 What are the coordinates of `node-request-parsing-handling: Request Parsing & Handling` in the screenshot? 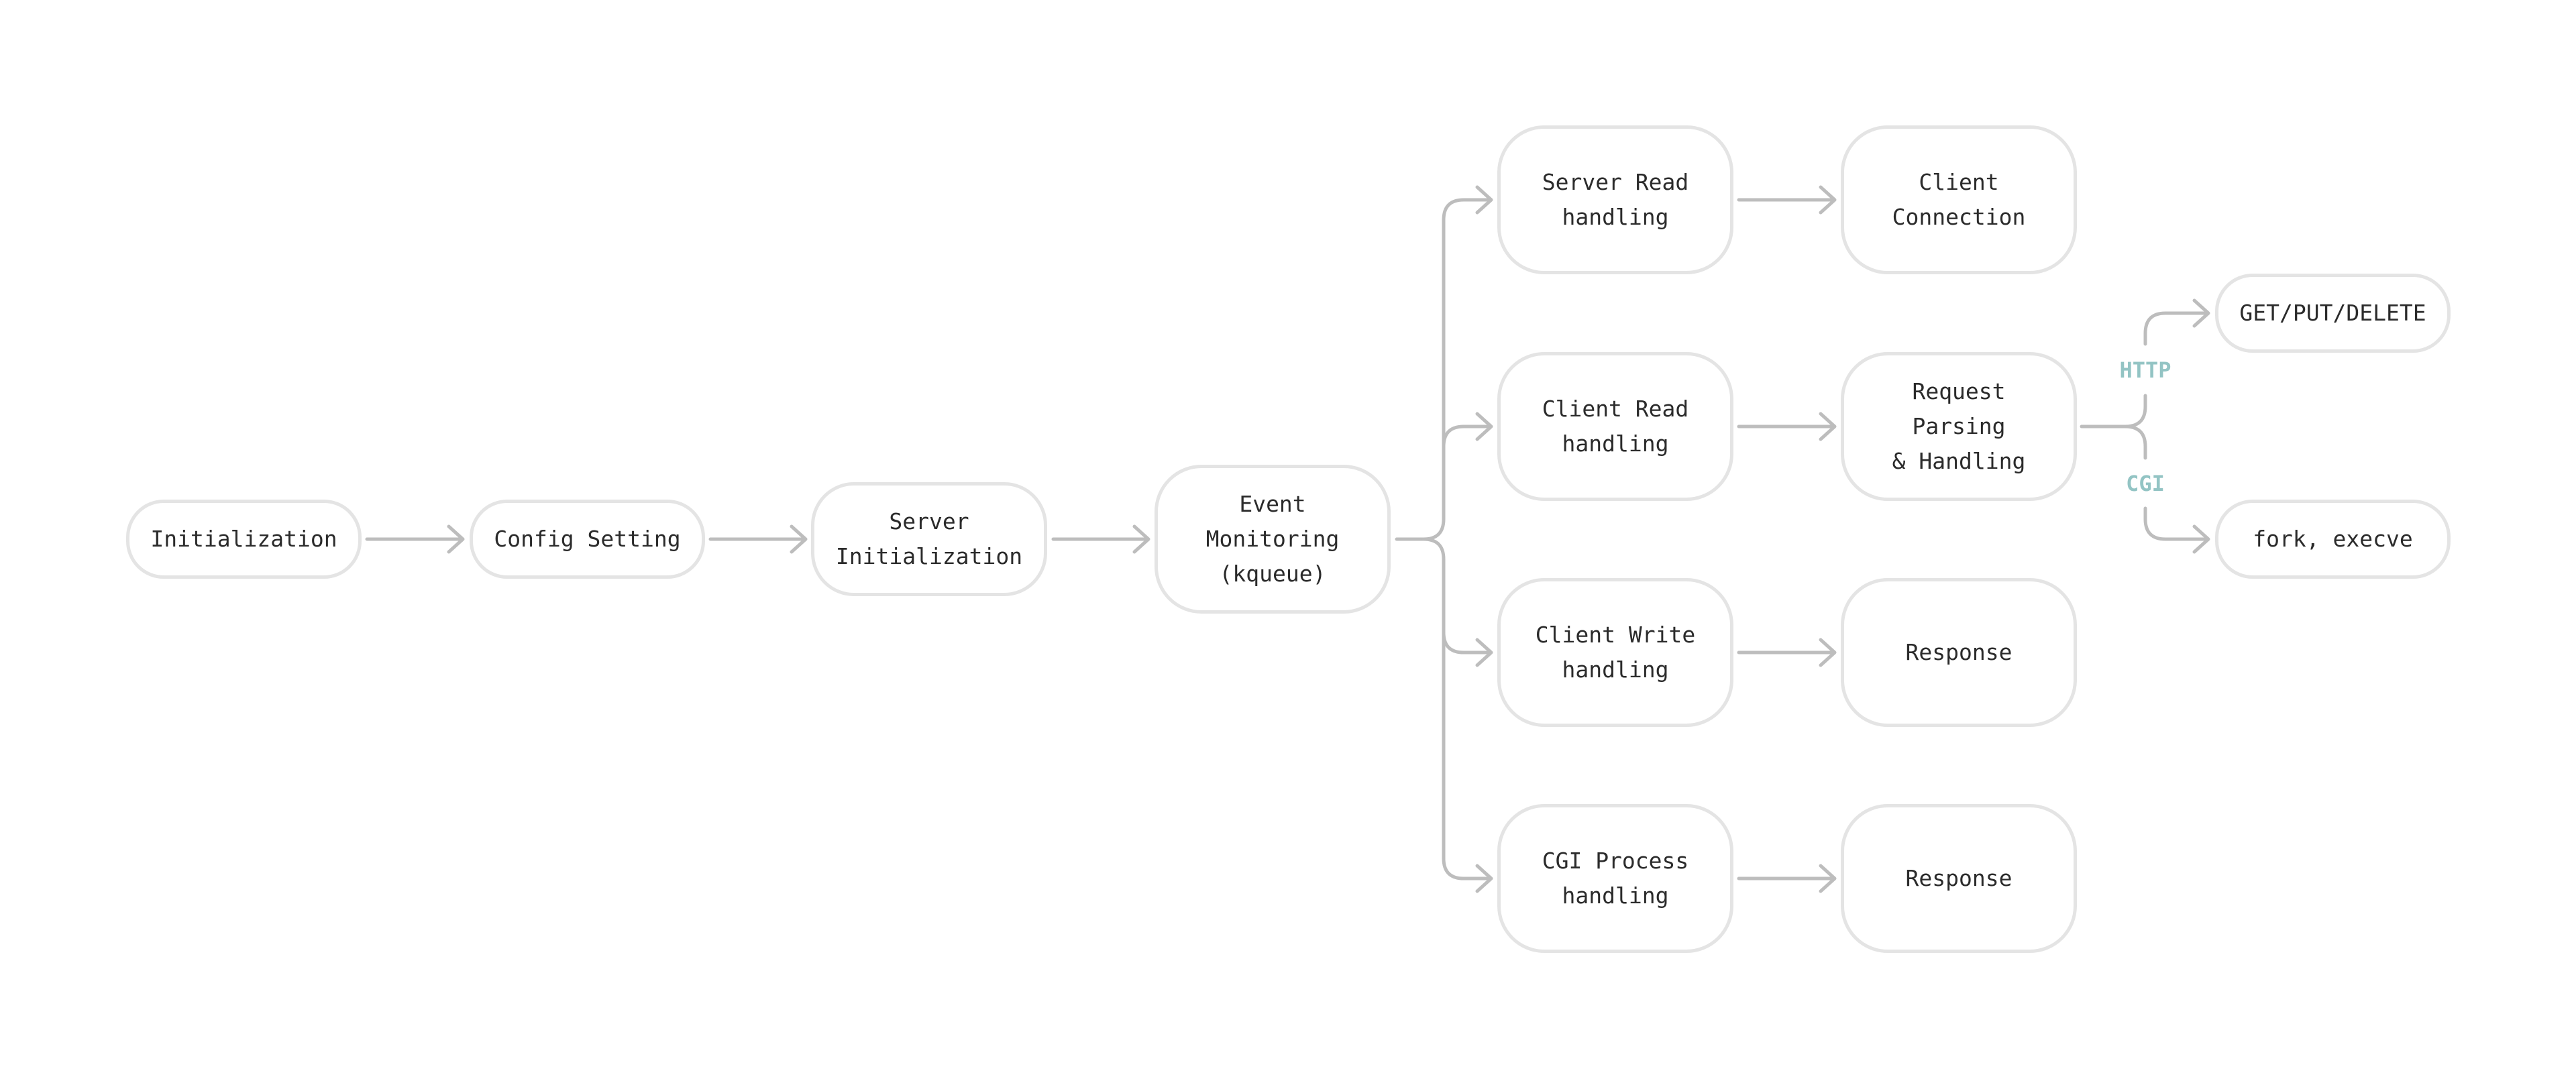 It's located at (1959, 427).